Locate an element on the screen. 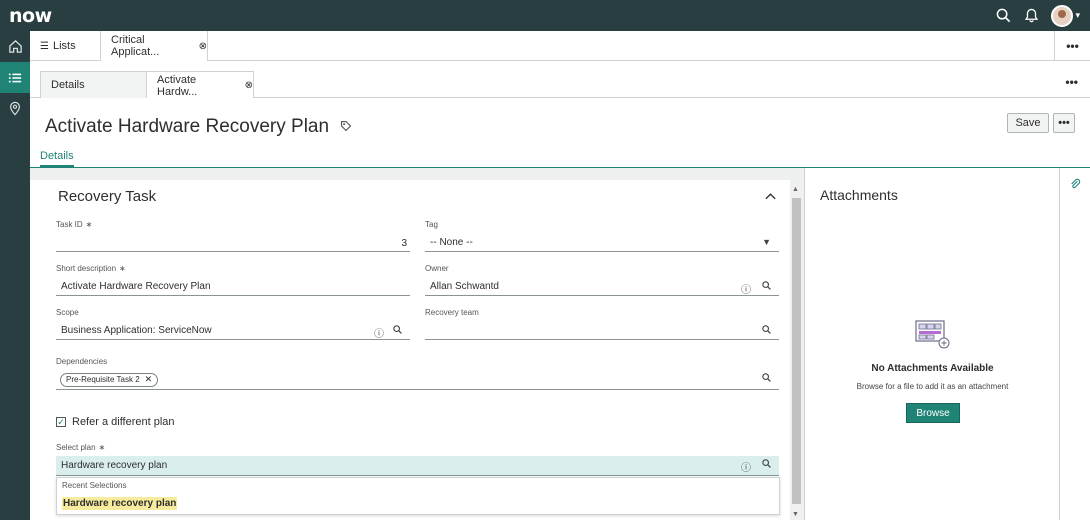 The width and height of the screenshot is (1090, 520). dependency-chip: Pre-Requisite Task 2 ✕ is located at coordinates (109, 379).